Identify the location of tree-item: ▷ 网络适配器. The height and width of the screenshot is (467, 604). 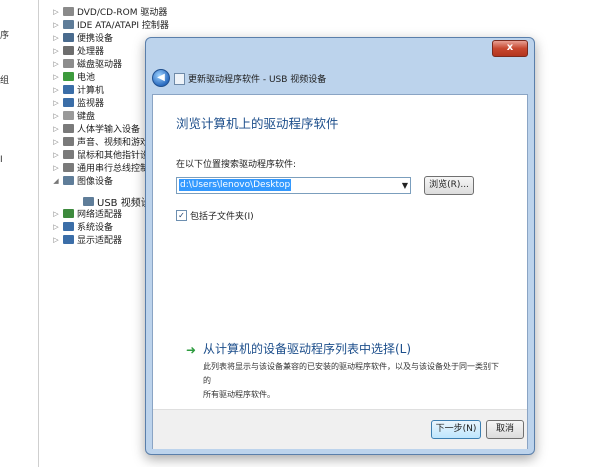
(87, 213).